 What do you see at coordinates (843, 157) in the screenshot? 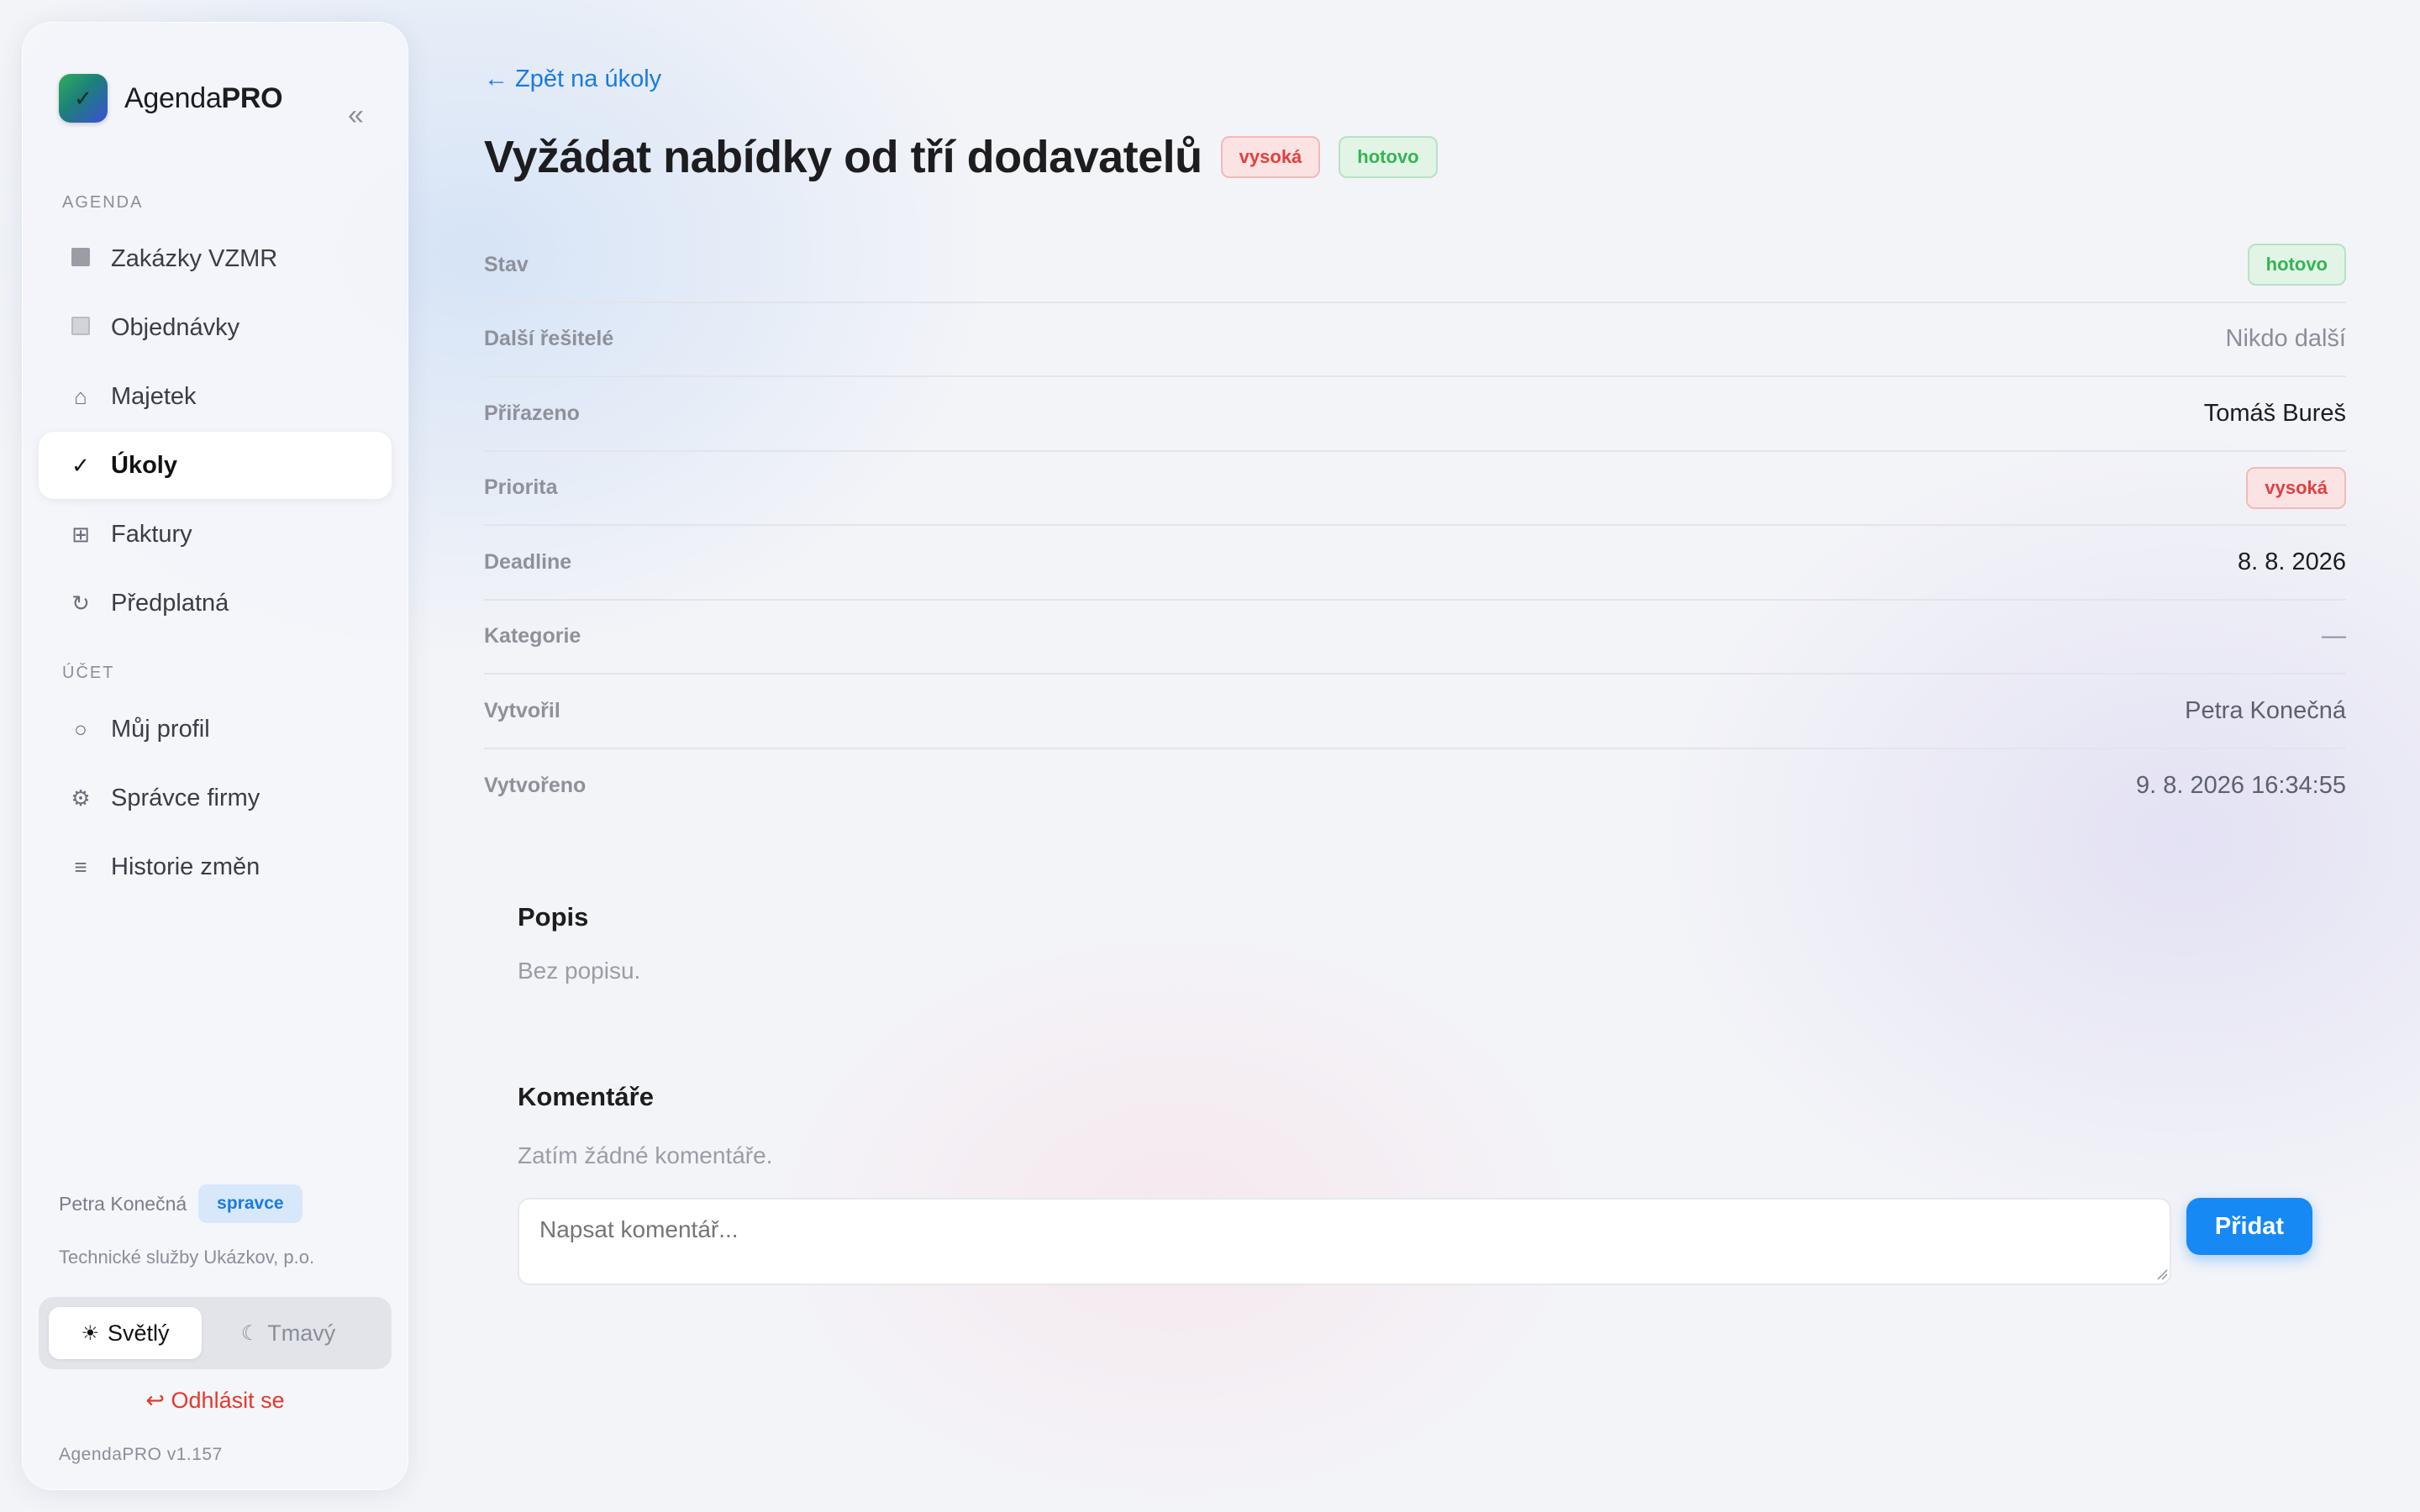
I see `page-title: Vyžádat nabídky od tří dodavatelů` at bounding box center [843, 157].